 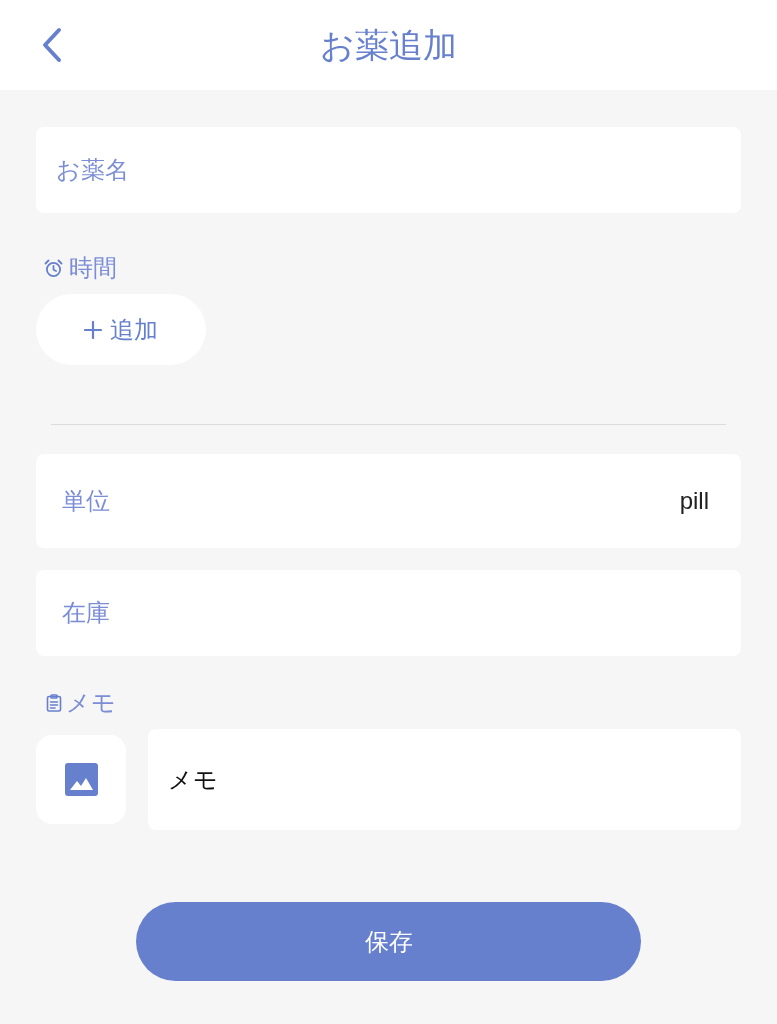 I want to click on clipboard-icon, so click(x=54, y=703).